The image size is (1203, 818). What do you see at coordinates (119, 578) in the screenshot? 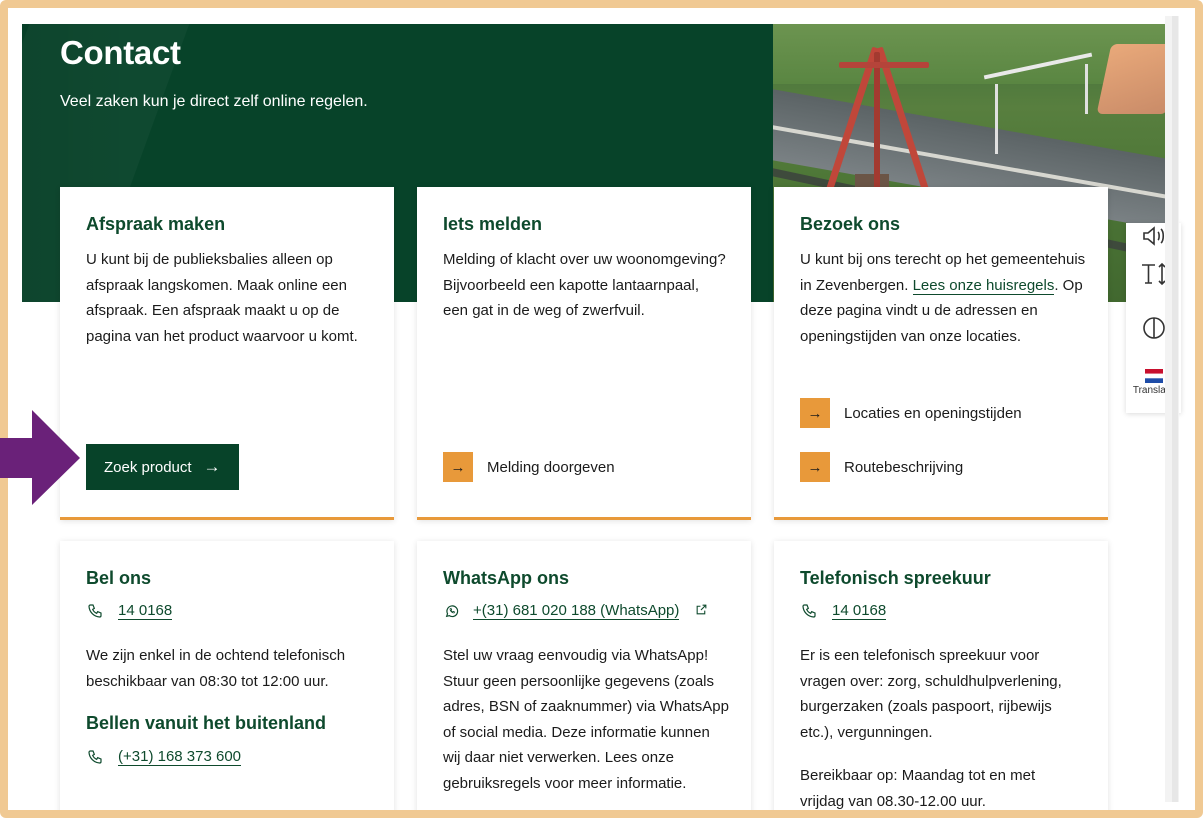
I see `card-title: Bel ons` at bounding box center [119, 578].